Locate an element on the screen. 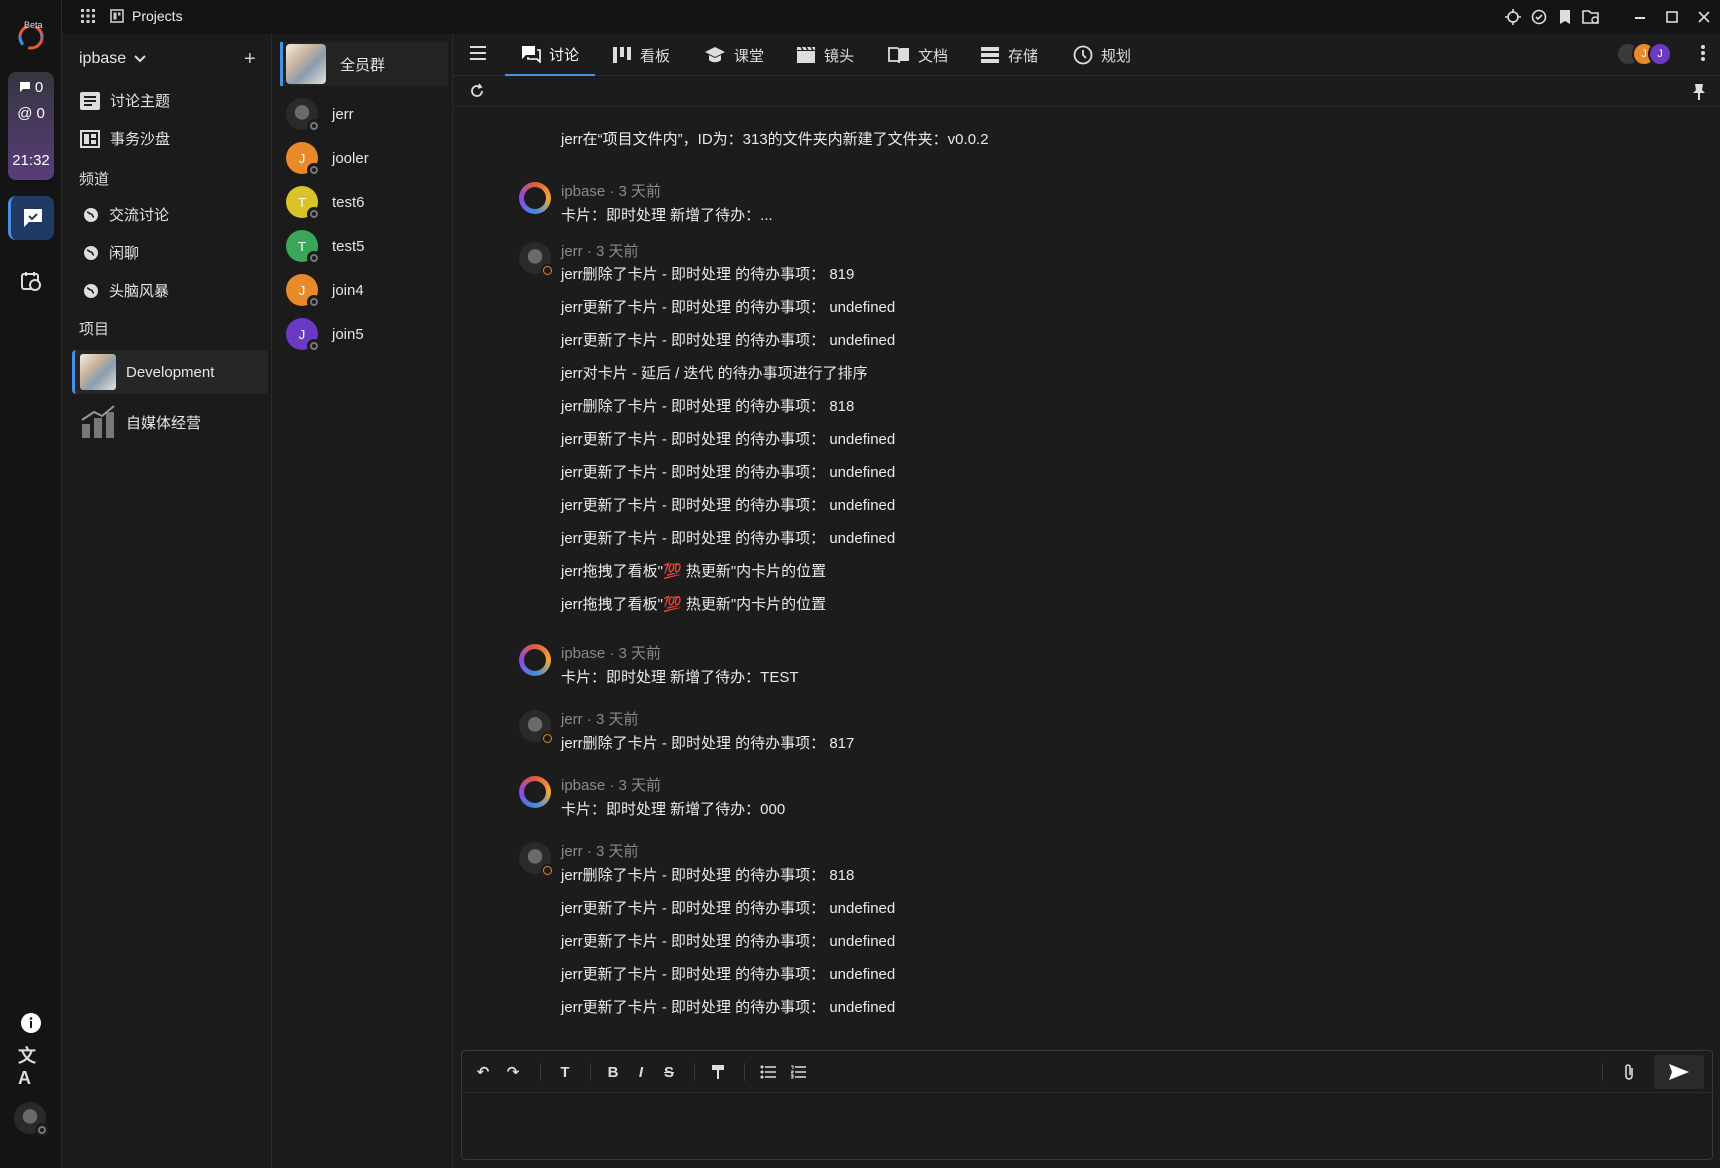  tab-planning: 规划 is located at coordinates (1102, 55).